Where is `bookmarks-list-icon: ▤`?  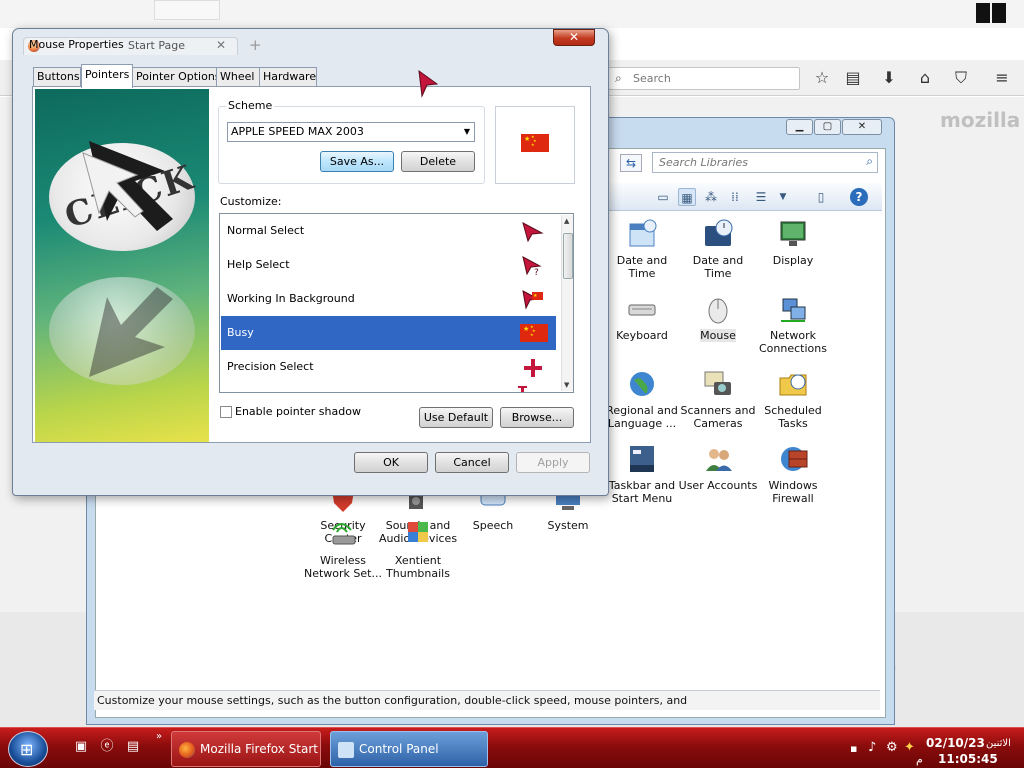 bookmarks-list-icon: ▤ is located at coordinates (853, 78).